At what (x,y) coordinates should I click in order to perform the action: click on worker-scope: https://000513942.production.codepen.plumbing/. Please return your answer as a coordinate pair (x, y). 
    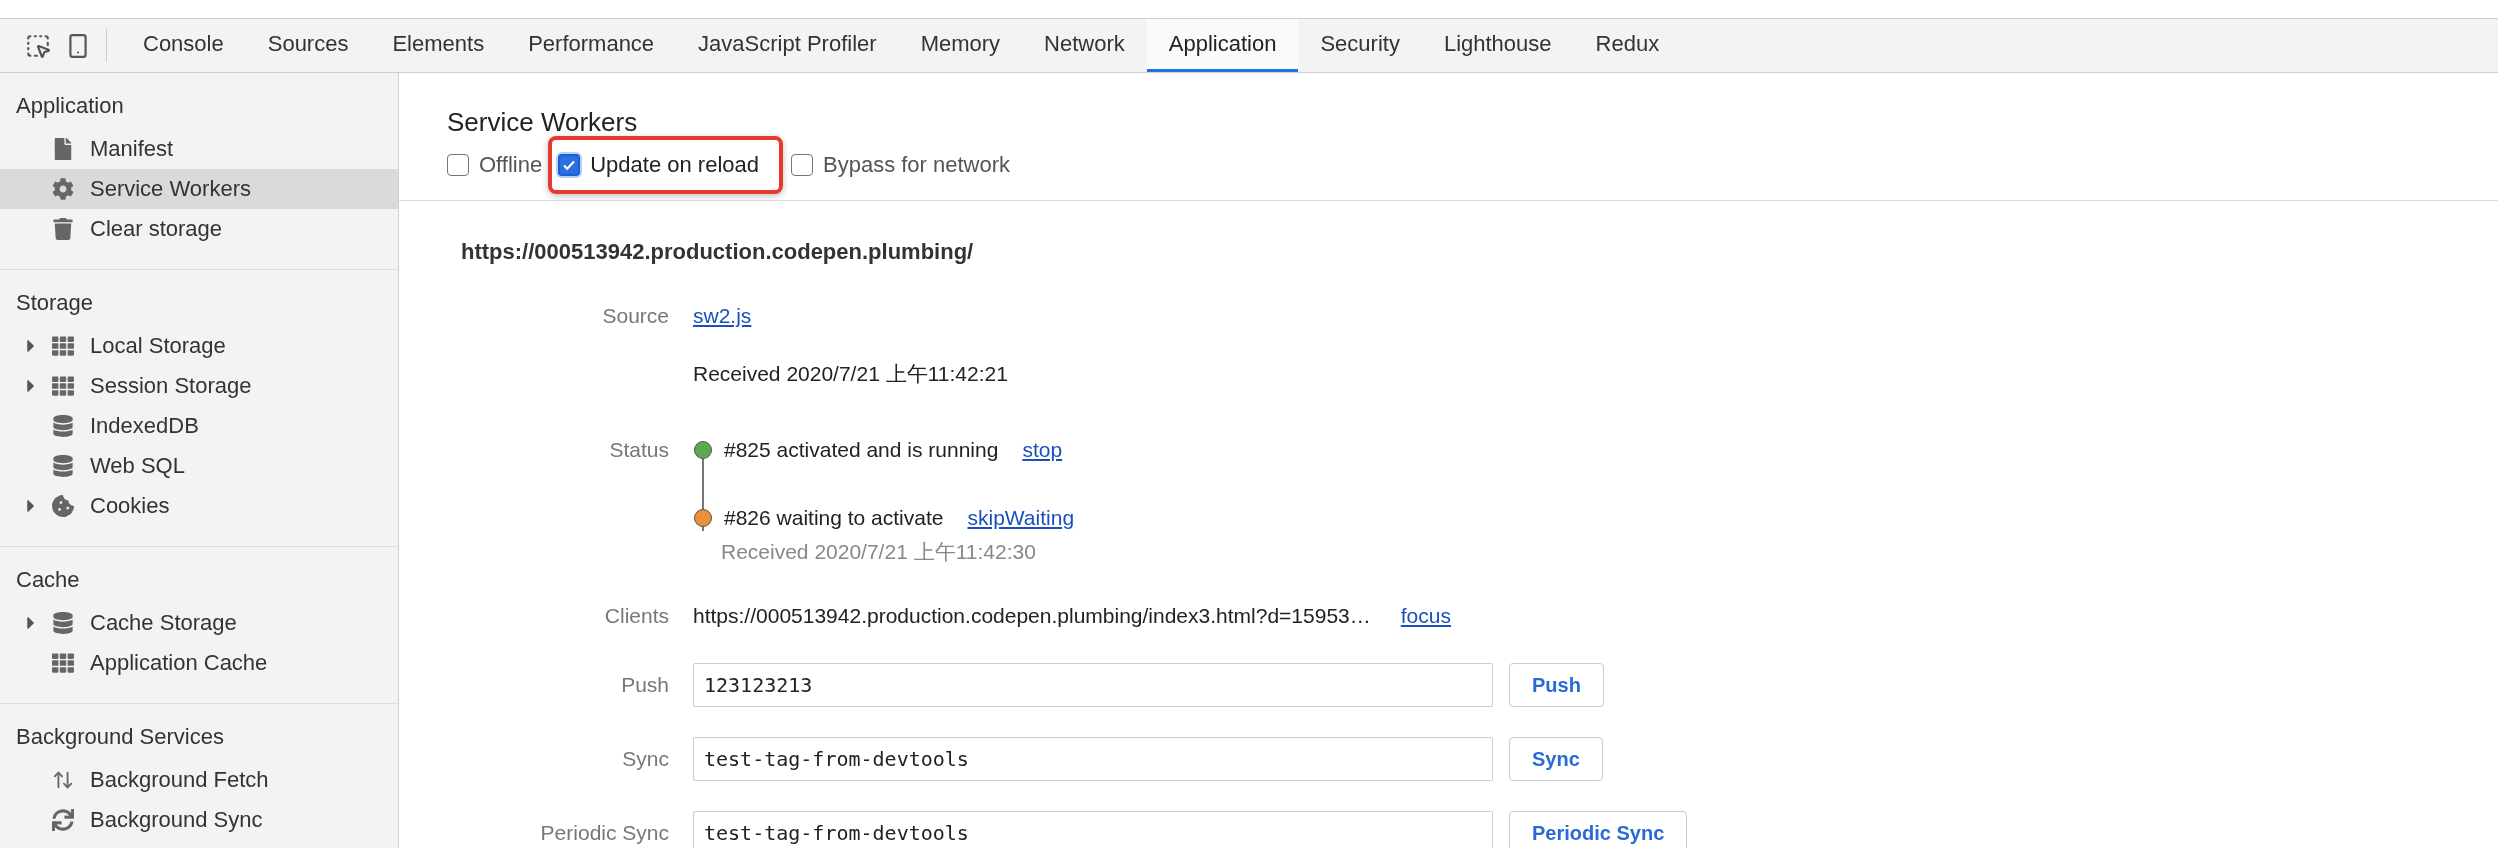
    Looking at the image, I should click on (718, 252).